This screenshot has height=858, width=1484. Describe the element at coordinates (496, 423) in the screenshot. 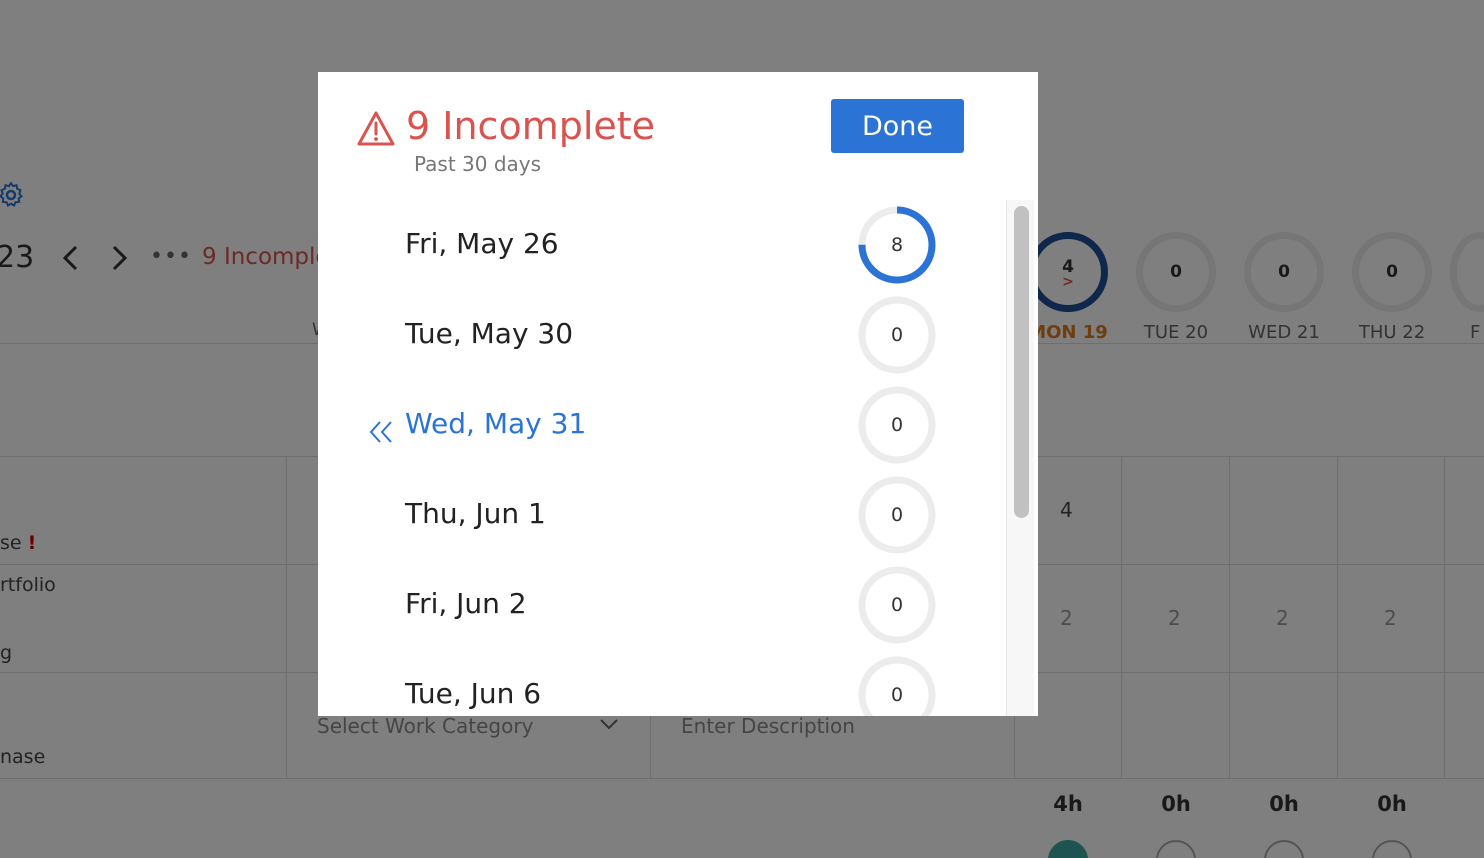

I see `day-row-label: Wed, May 31` at that location.